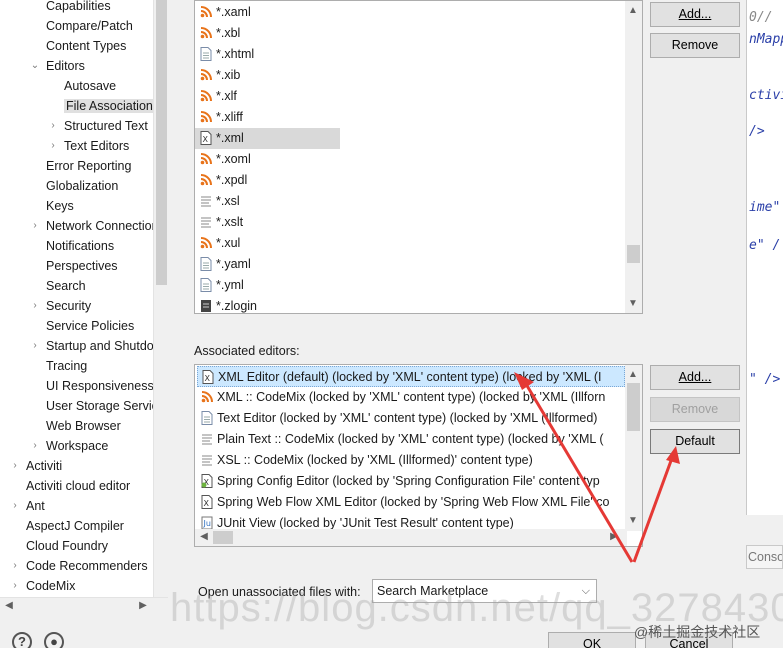 The image size is (783, 648). I want to click on annotation-arrows, so click(597, 467).